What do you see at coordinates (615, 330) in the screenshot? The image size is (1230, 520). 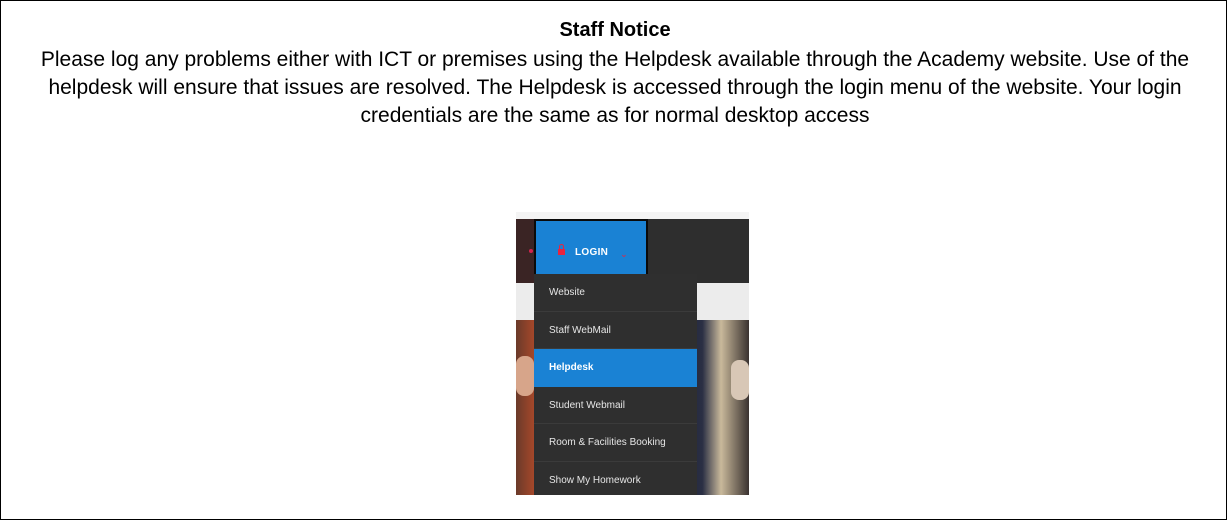 I see `menu-item-staff-webmail: Staff WebMail` at bounding box center [615, 330].